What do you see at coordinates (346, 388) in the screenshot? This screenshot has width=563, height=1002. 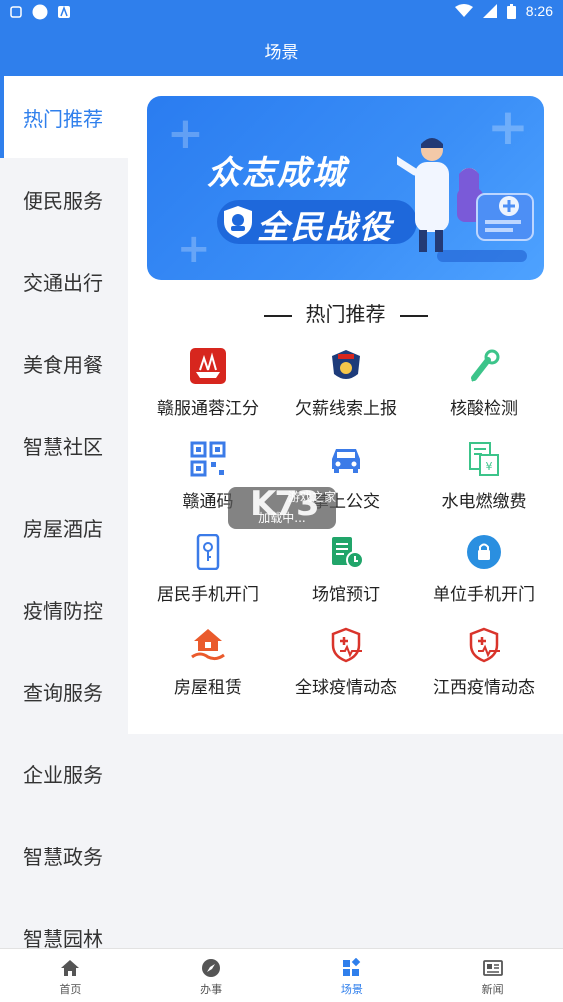 I see `service-item-wage-report: 欠薪线索上报` at bounding box center [346, 388].